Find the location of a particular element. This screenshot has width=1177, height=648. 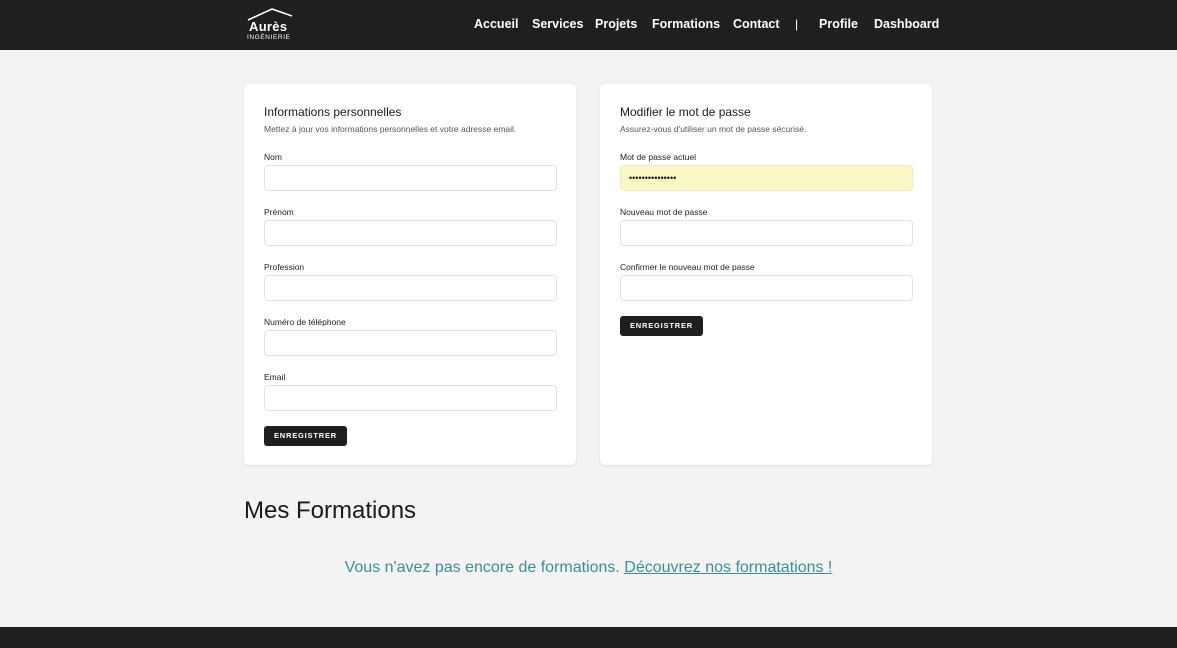

discover-formations-link: Découvrez nos formatations ! is located at coordinates (728, 567).